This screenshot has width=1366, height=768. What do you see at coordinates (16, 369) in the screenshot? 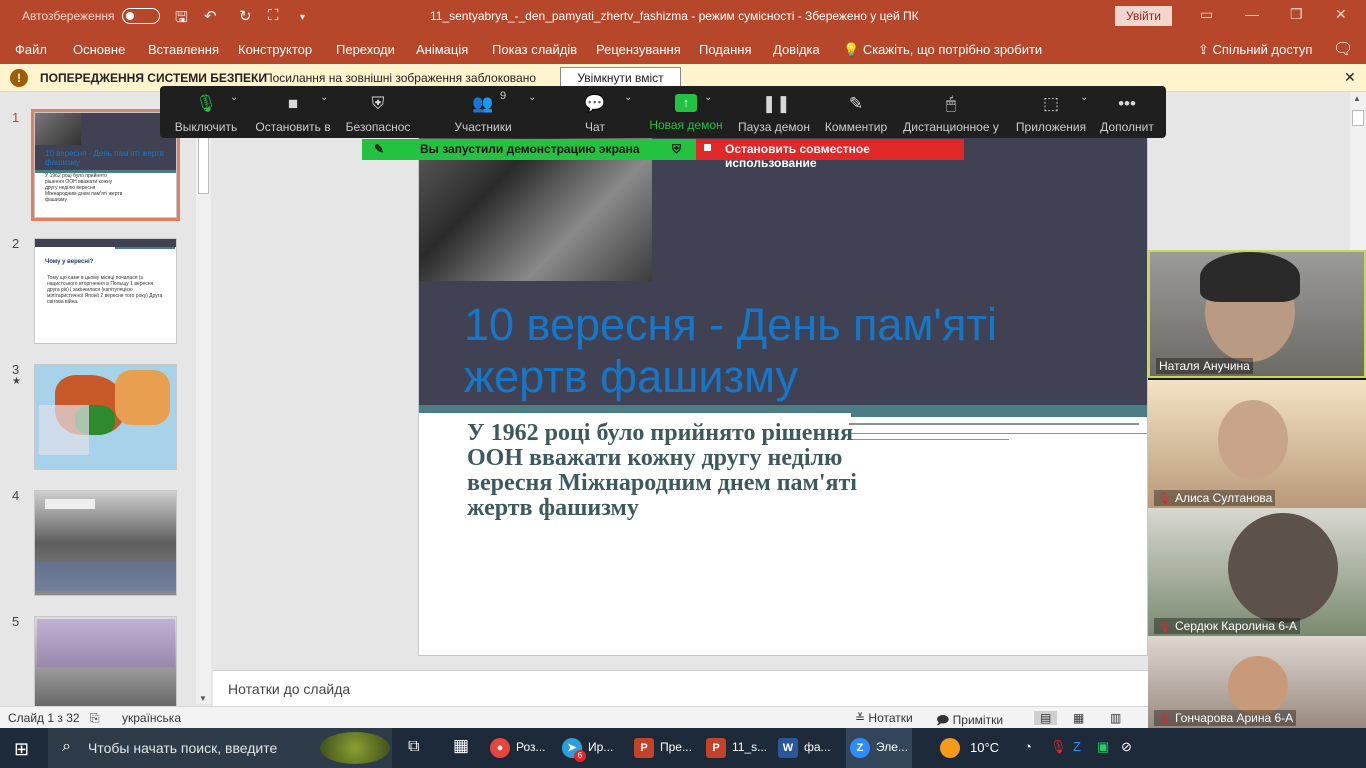
I see `slide-number: 3` at bounding box center [16, 369].